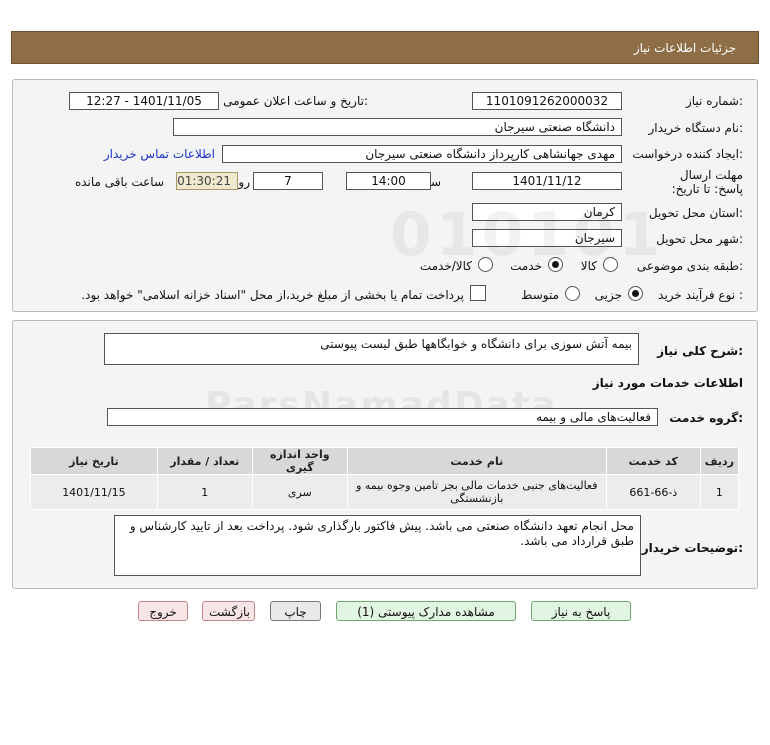 This screenshot has height=745, width=770. Describe the element at coordinates (299, 461) in the screenshot. I see `col-unit: واحد اندازه گیری` at that location.